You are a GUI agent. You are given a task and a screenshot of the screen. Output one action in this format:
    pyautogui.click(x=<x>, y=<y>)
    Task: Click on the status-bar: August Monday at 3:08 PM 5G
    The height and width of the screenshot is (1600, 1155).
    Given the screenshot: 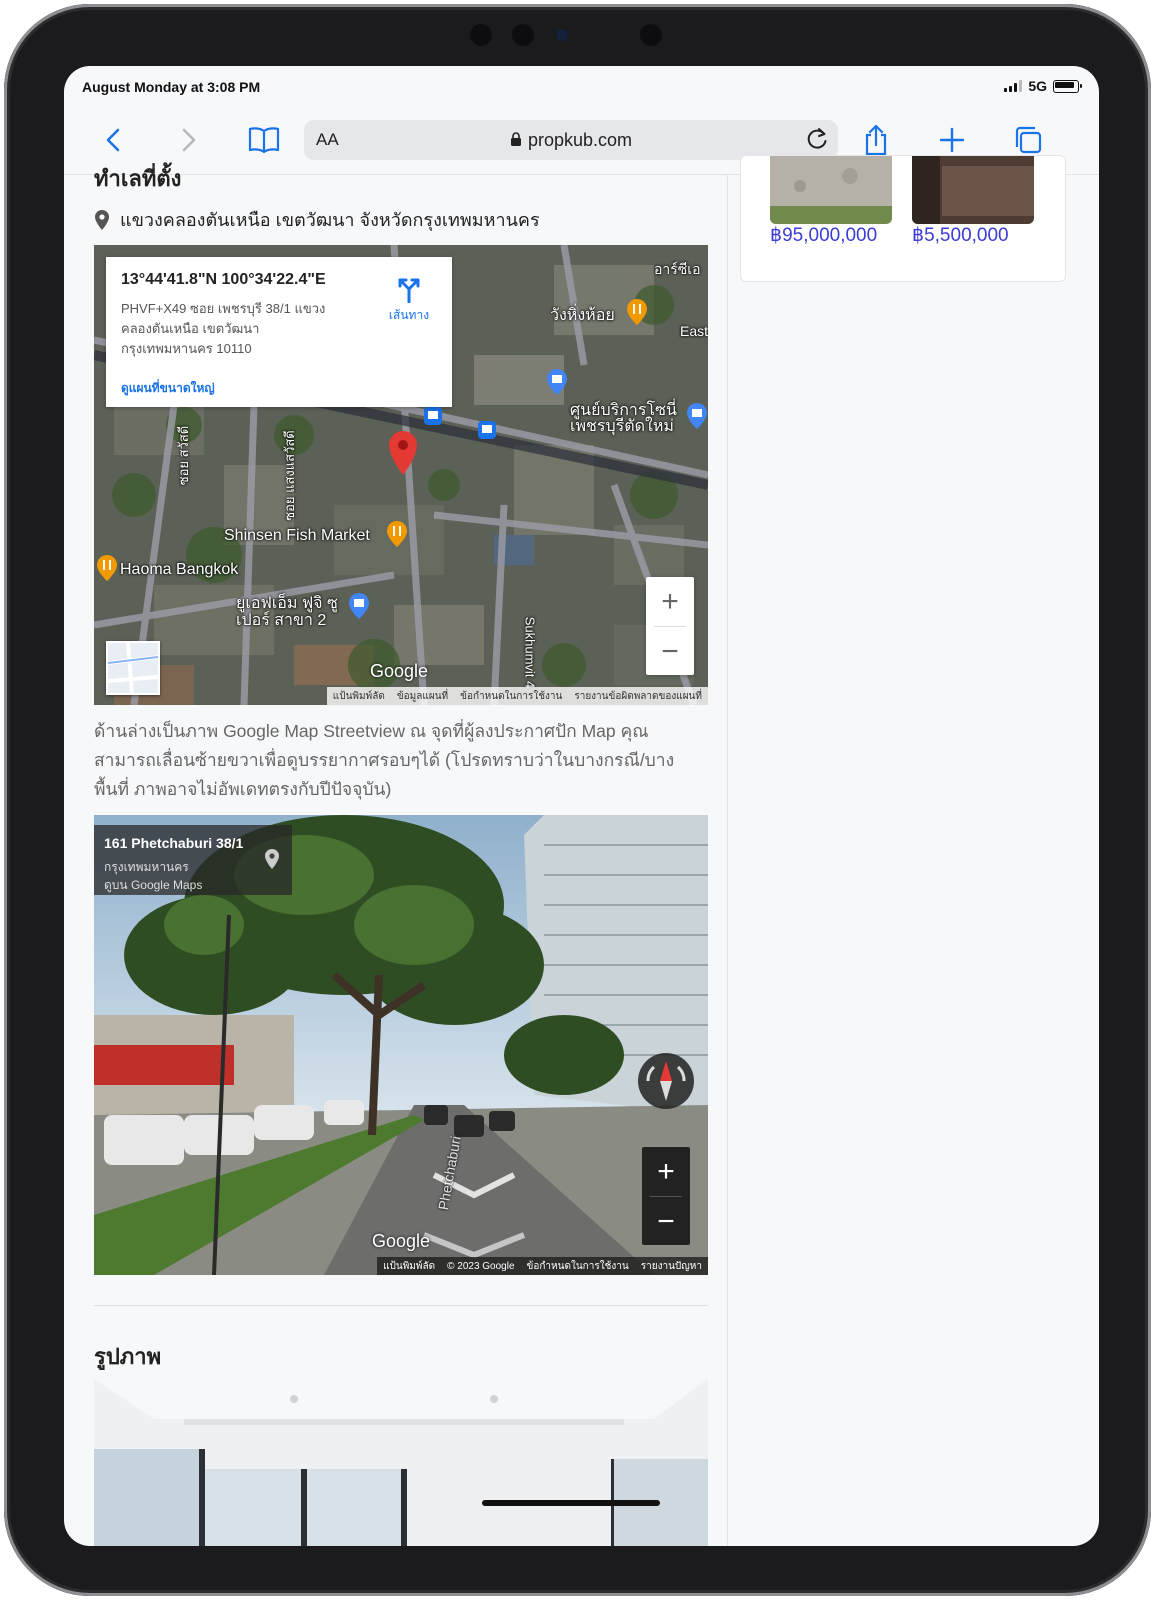 What is the action you would take?
    pyautogui.click(x=581, y=86)
    